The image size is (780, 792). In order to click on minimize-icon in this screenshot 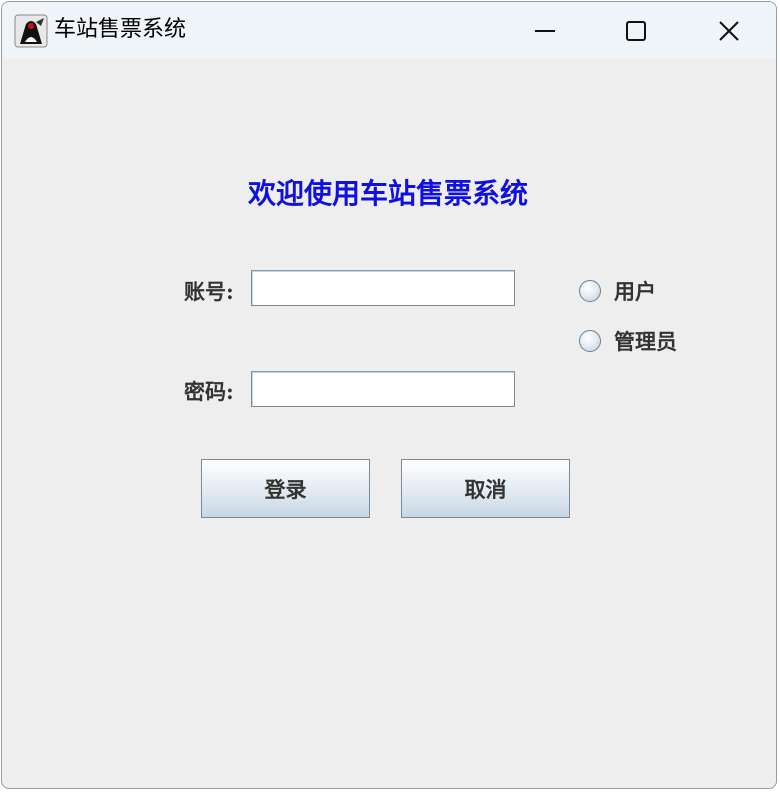, I will do `click(545, 30)`.